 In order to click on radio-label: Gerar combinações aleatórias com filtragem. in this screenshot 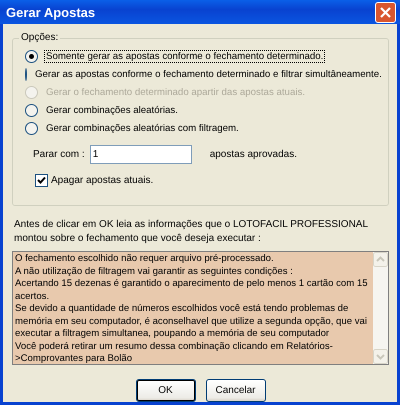, I will do `click(142, 128)`.